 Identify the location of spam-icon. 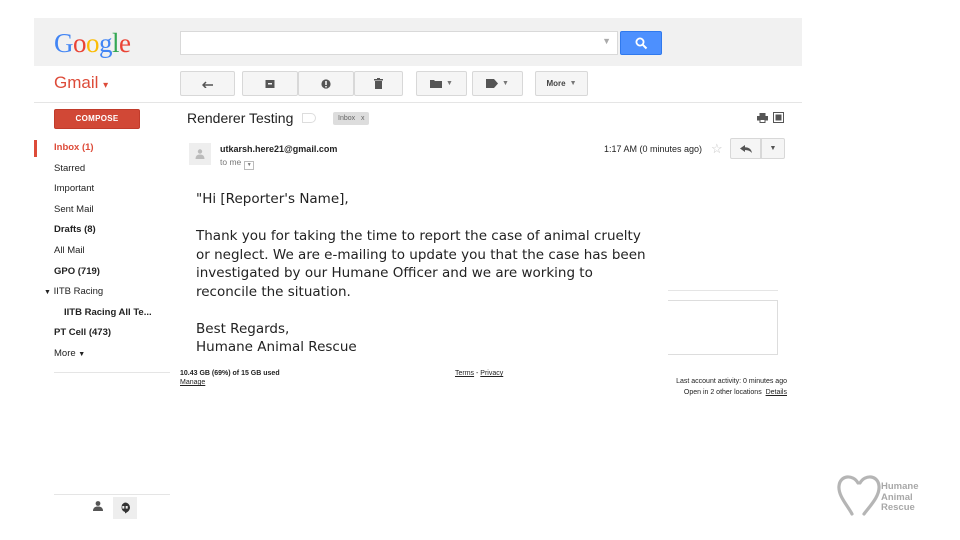
(326, 83).